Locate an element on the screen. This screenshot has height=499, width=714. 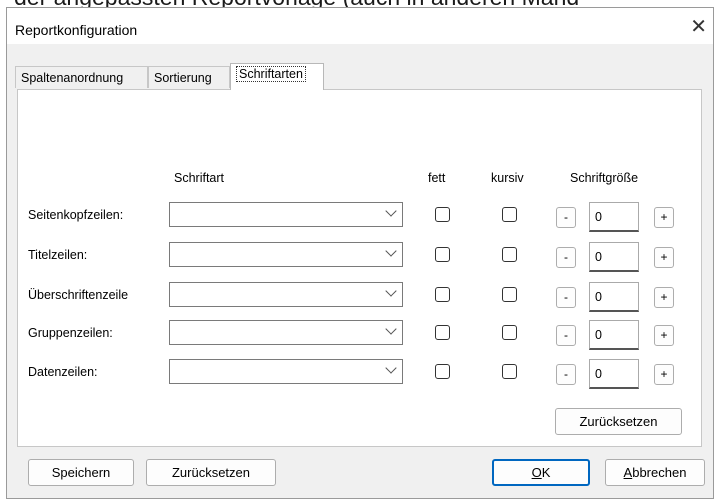
ok-mnemonic: O is located at coordinates (536, 472).